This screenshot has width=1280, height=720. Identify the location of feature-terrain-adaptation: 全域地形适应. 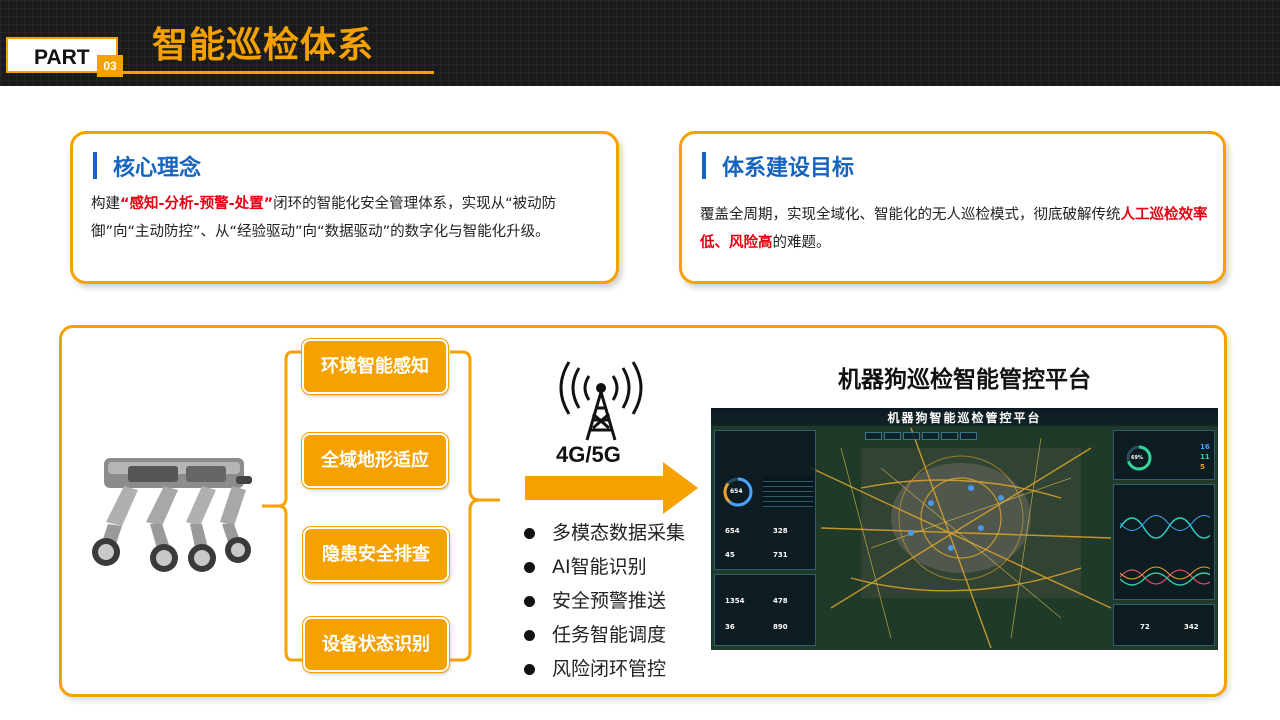
(375, 460).